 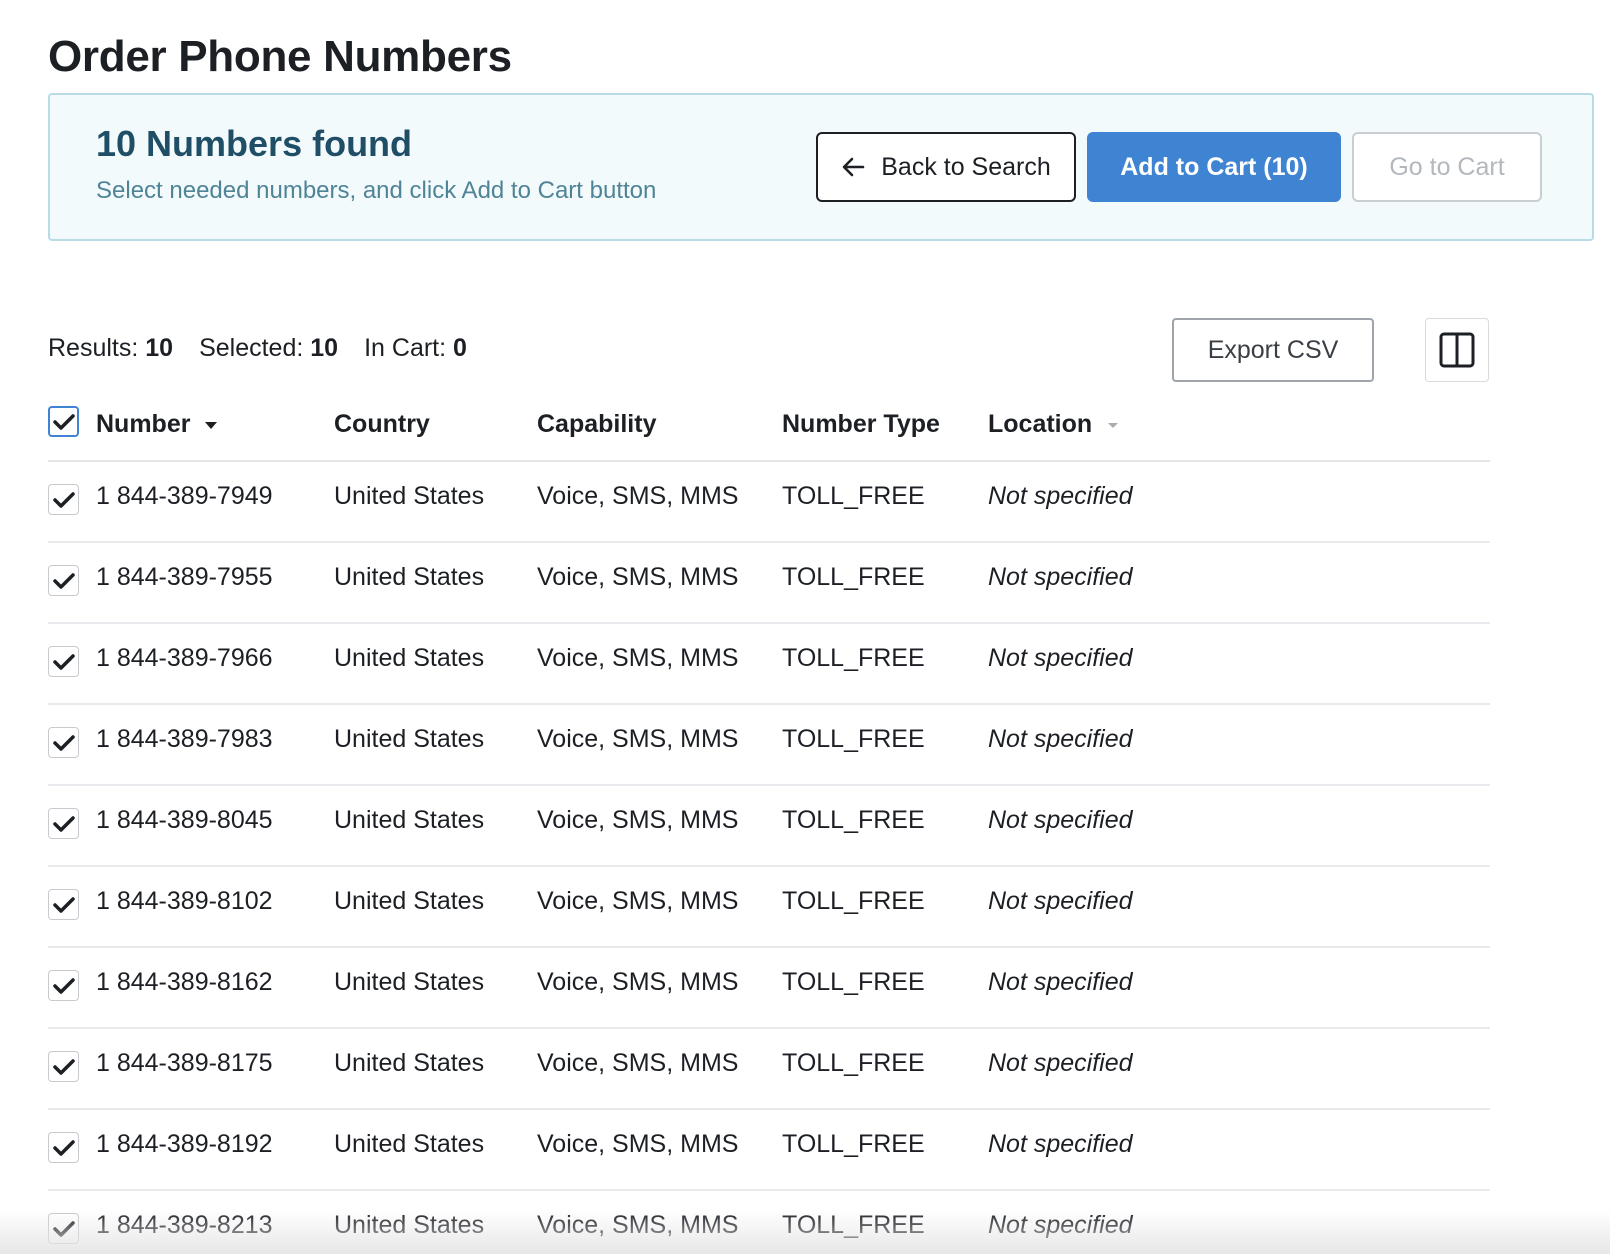 I want to click on go-to-cart-button: Go to Cart, so click(x=1447, y=167).